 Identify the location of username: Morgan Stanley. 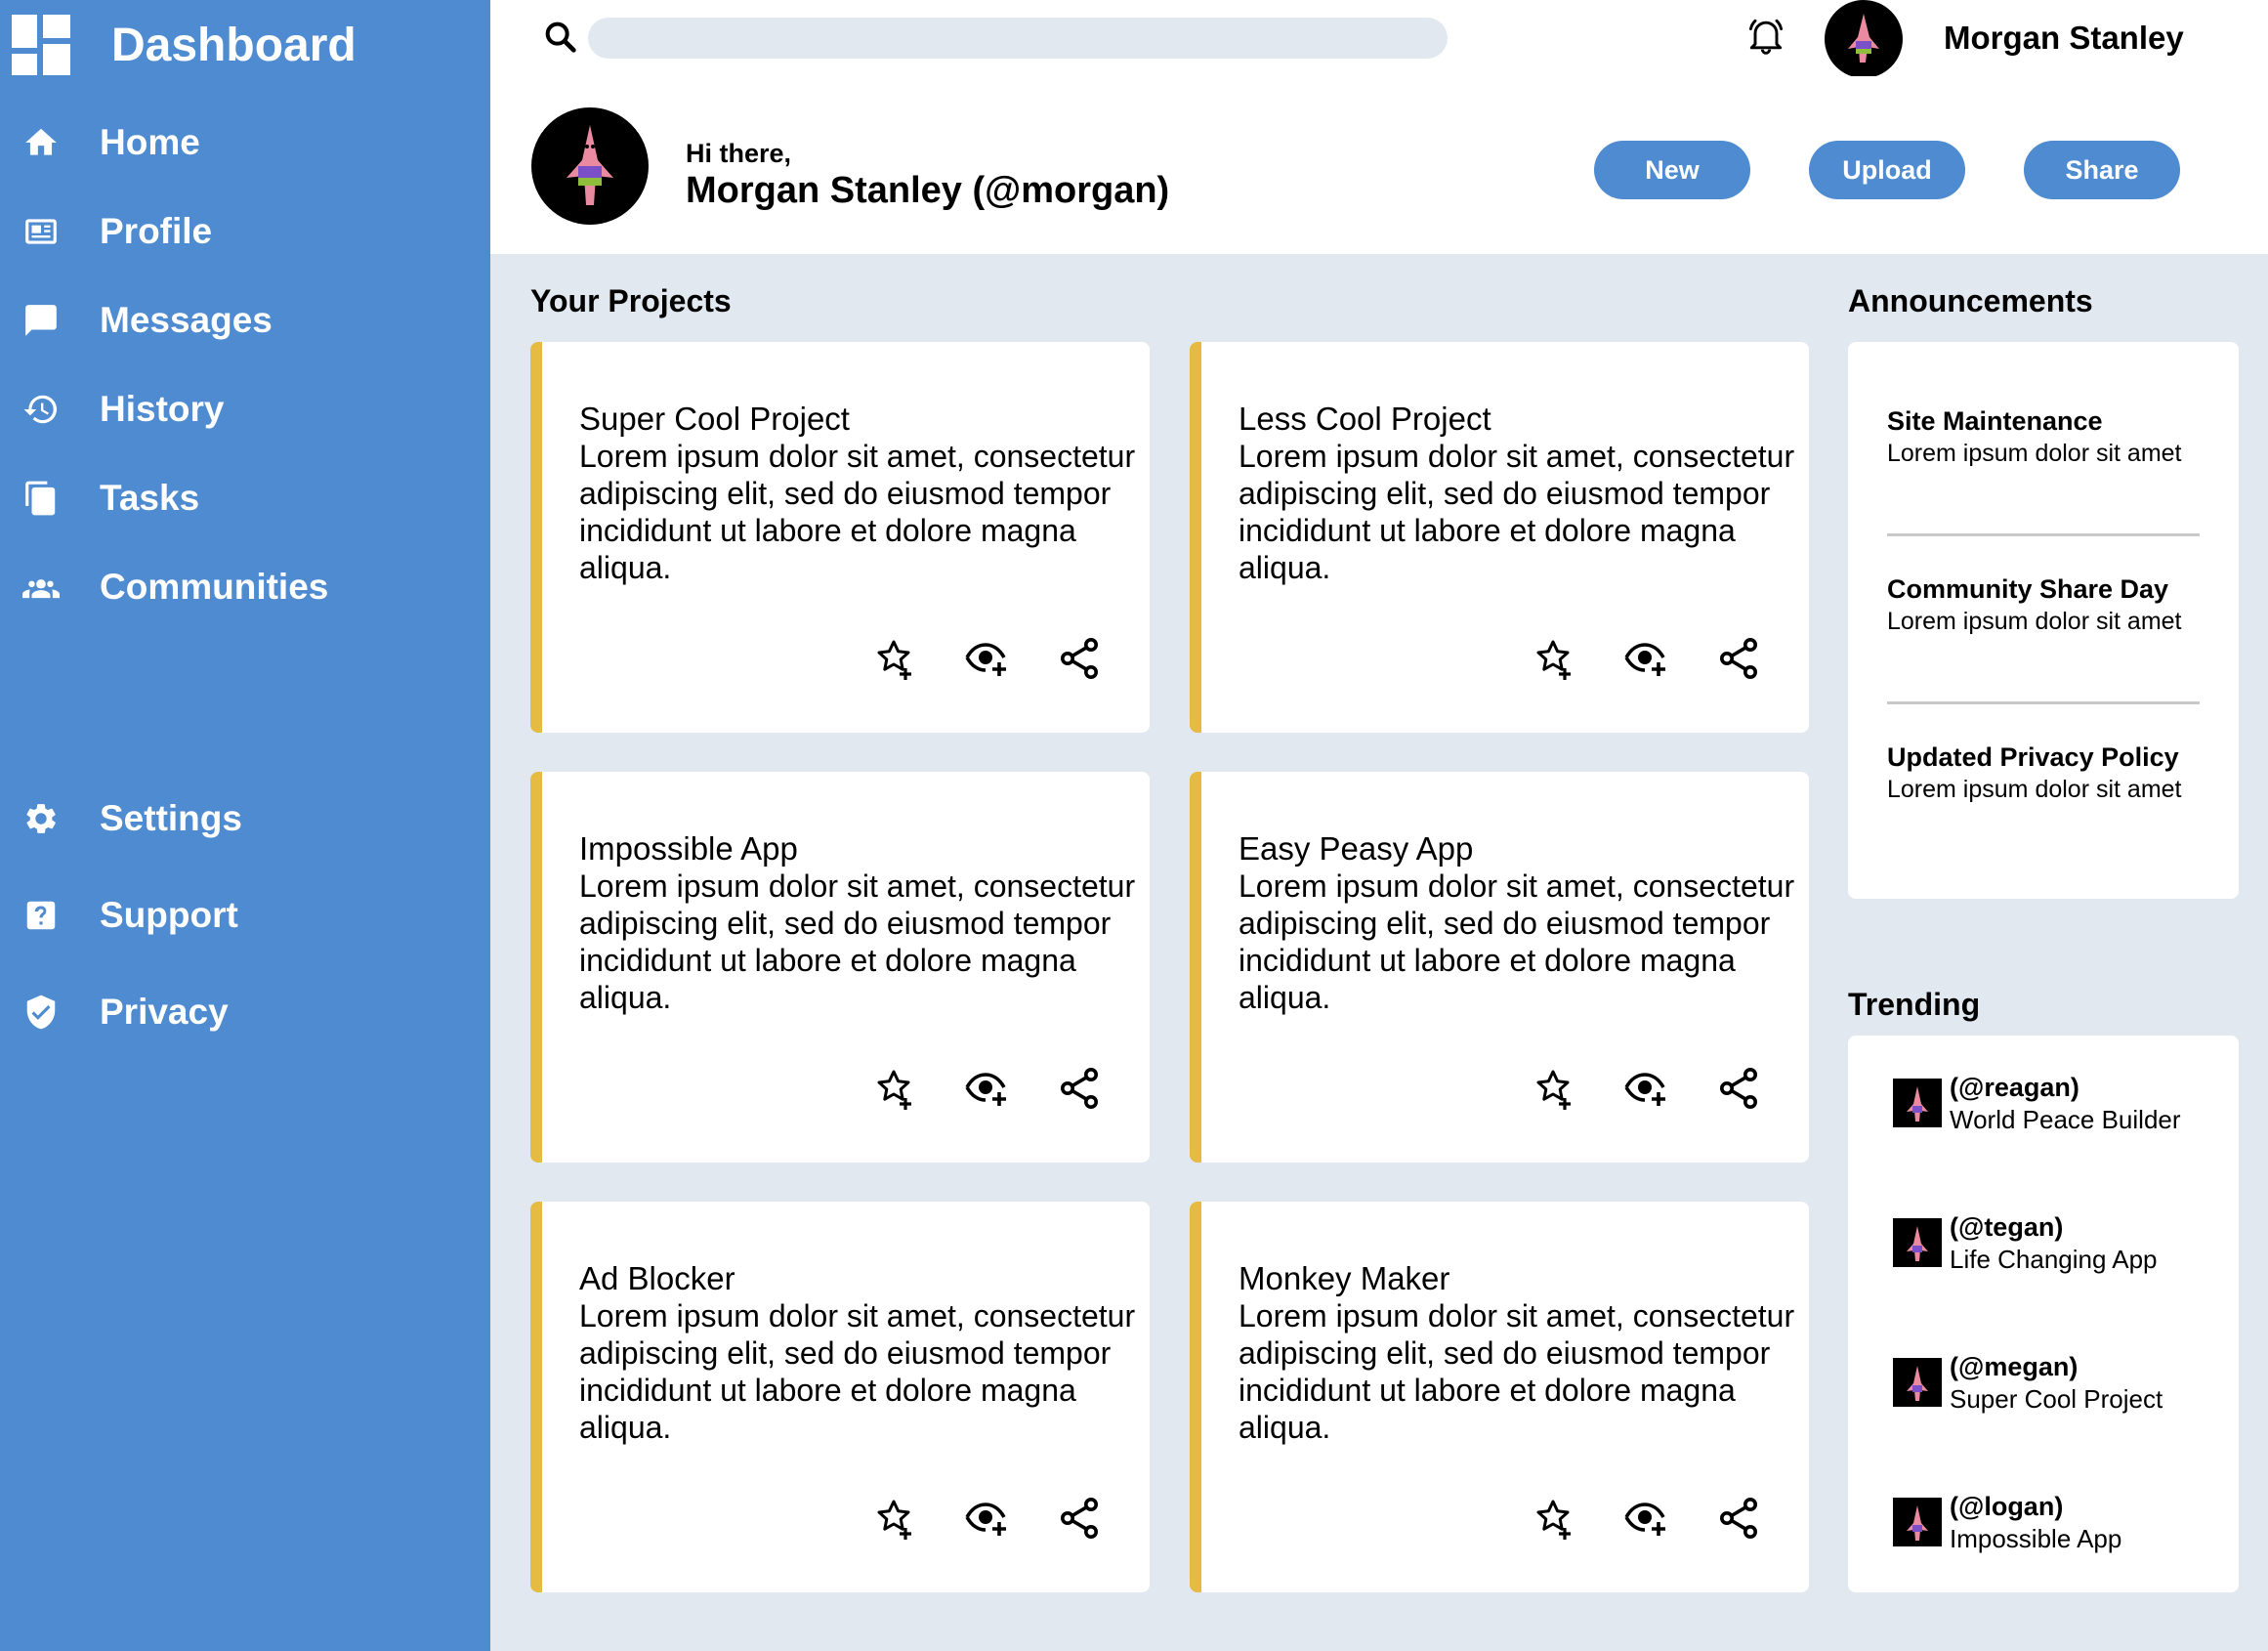
(2064, 38).